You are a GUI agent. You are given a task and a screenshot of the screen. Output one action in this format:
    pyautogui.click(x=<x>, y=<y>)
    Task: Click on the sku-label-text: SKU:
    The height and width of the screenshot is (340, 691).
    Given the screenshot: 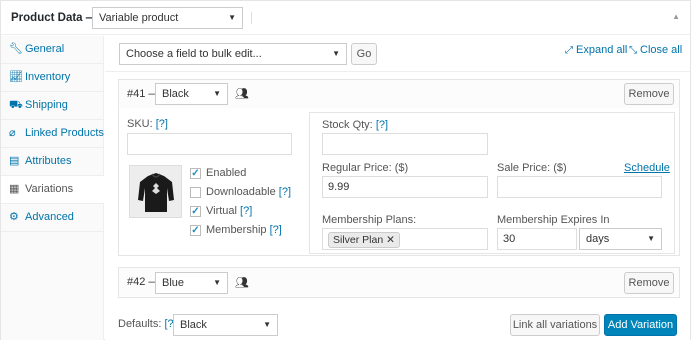 What is the action you would take?
    pyautogui.click(x=140, y=124)
    